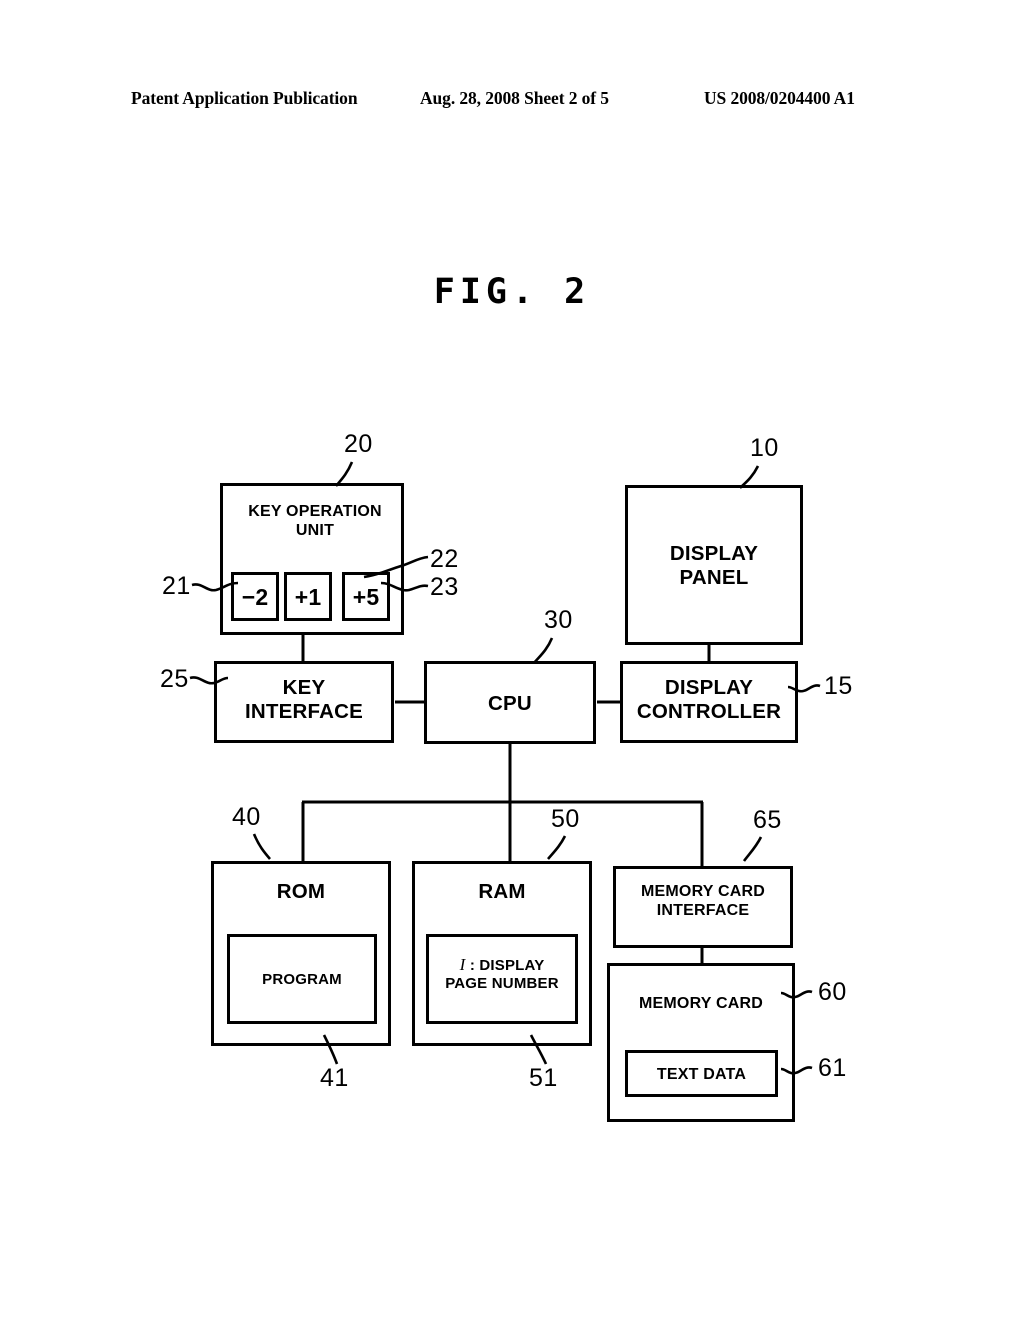  I want to click on key-operation-unit-label: KEY OPERATION UNIT, so click(315, 521).